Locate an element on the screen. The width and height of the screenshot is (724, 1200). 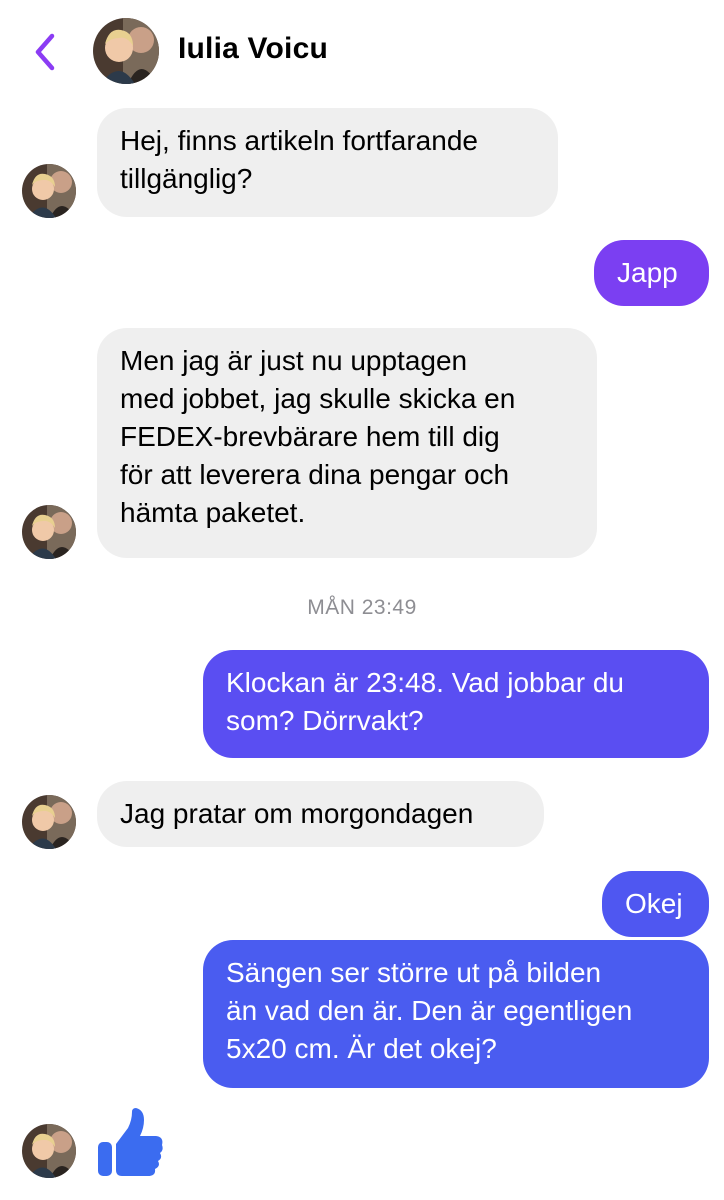
message-bubble-outgoing: Japp is located at coordinates (651, 273).